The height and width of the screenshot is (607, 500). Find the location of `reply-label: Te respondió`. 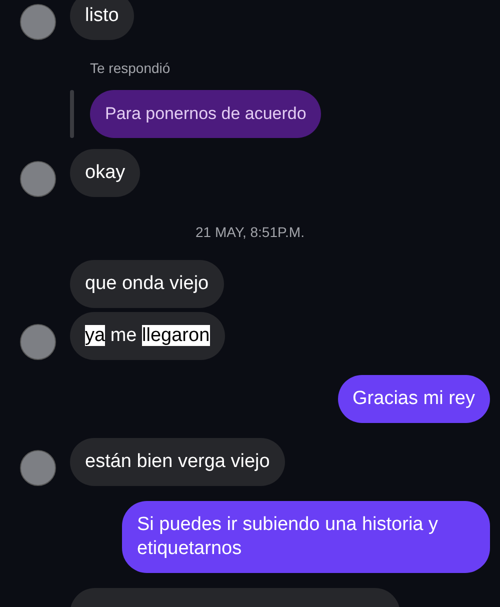

reply-label: Te respondió is located at coordinates (130, 68).